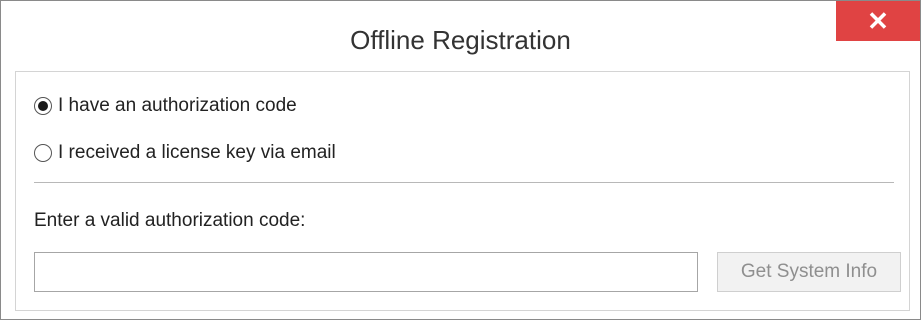 This screenshot has height=320, width=921. I want to click on radio-button-unselected, so click(43, 153).